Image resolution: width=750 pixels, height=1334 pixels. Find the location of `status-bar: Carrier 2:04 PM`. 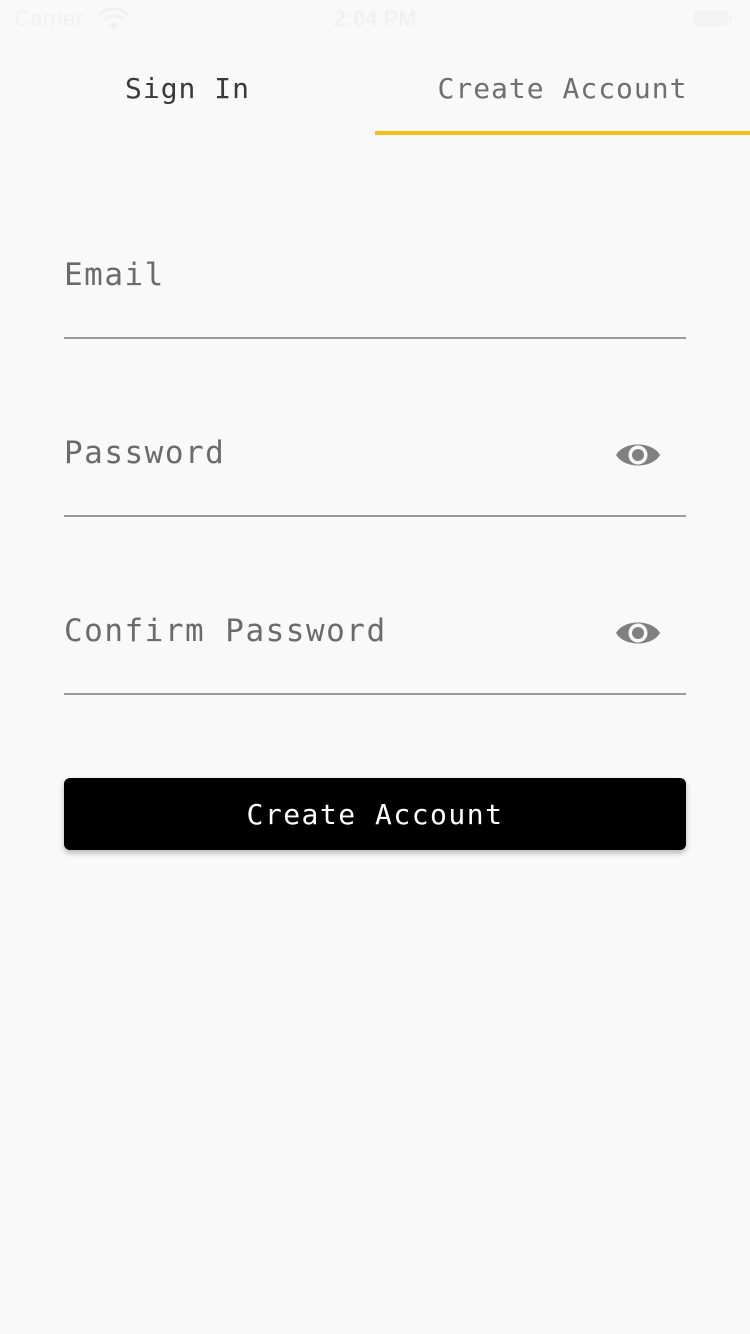

status-bar: Carrier 2:04 PM is located at coordinates (375, 20).